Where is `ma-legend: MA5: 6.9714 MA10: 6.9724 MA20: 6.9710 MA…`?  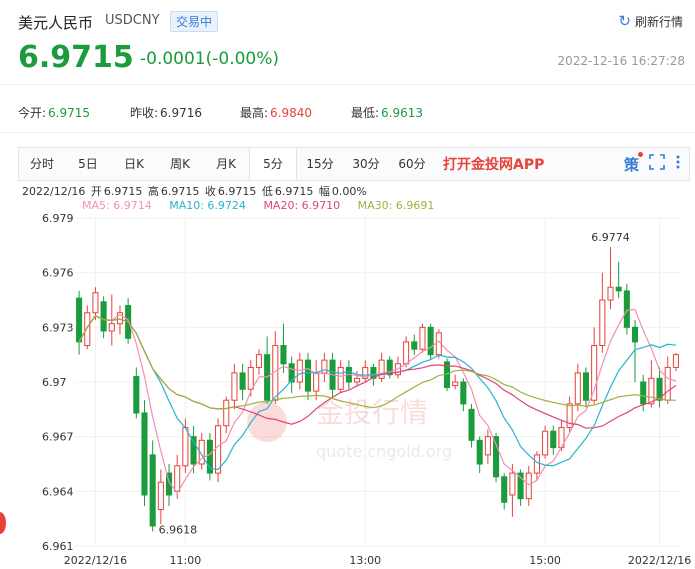
ma-legend: MA5: 6.9714 MA10: 6.9724 MA20: 6.9710 MA… is located at coordinates (265, 205).